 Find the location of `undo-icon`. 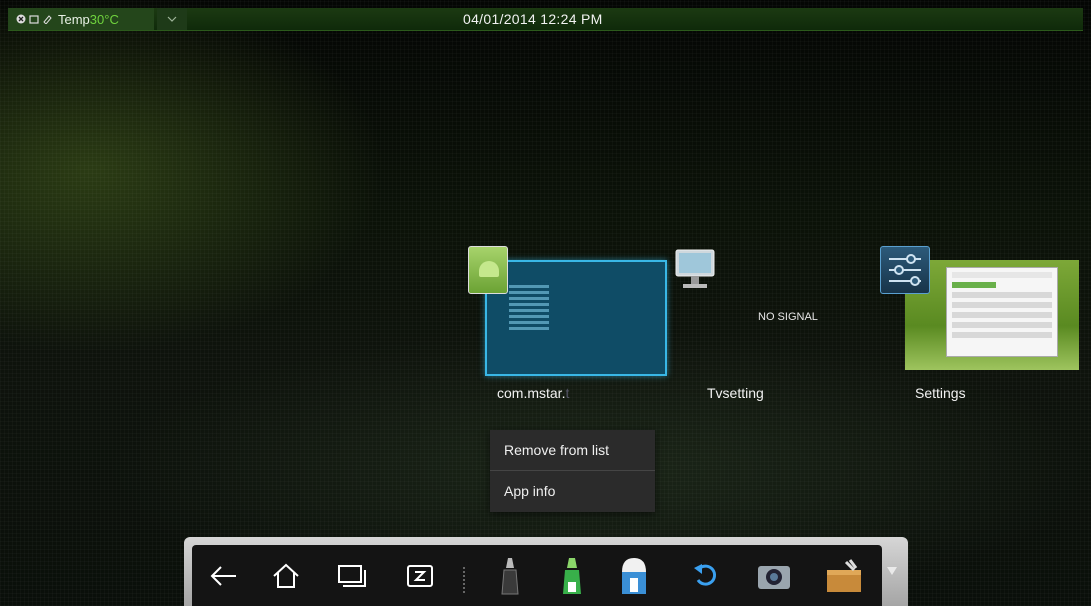

undo-icon is located at coordinates (705, 575).